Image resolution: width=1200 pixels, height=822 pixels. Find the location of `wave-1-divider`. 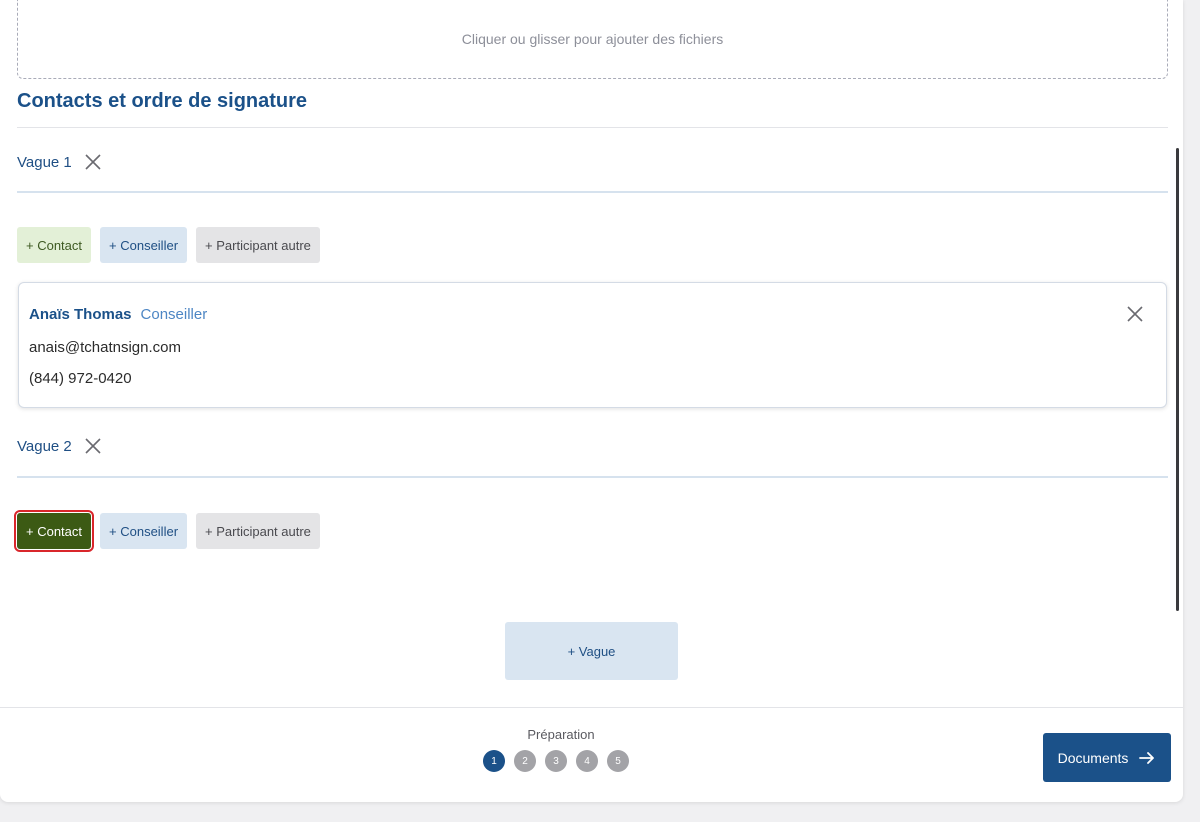

wave-1-divider is located at coordinates (592, 192).